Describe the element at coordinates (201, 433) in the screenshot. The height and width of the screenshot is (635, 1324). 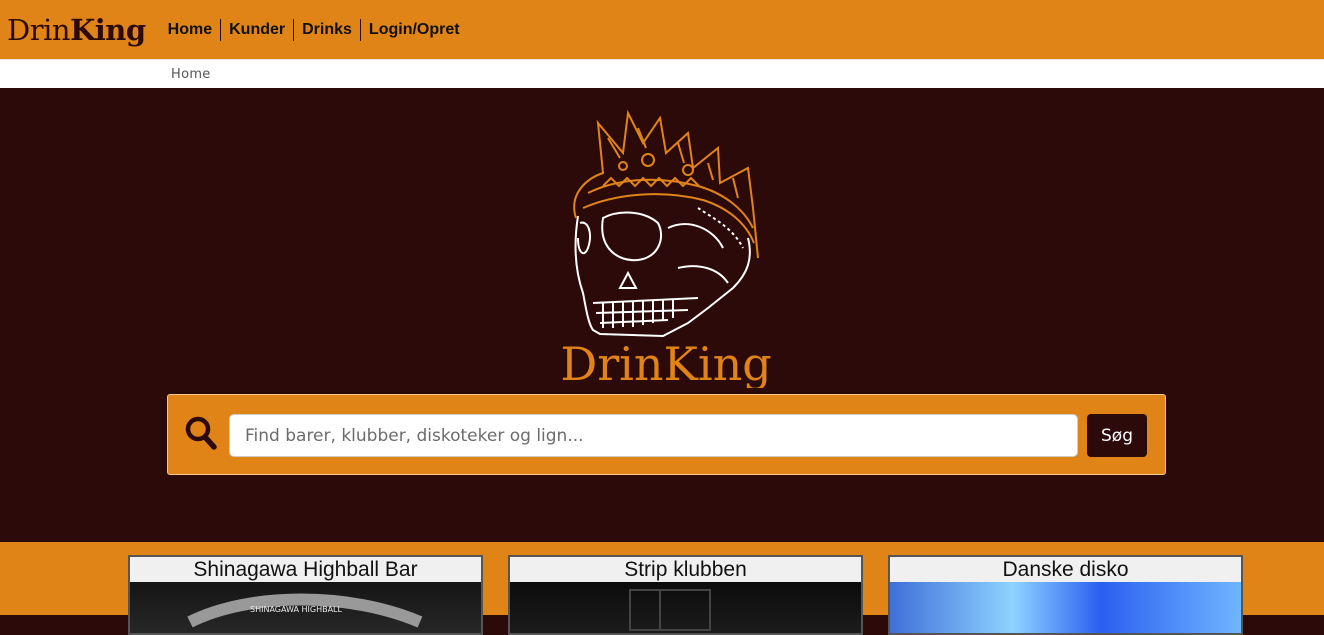
I see `search-icon` at that location.